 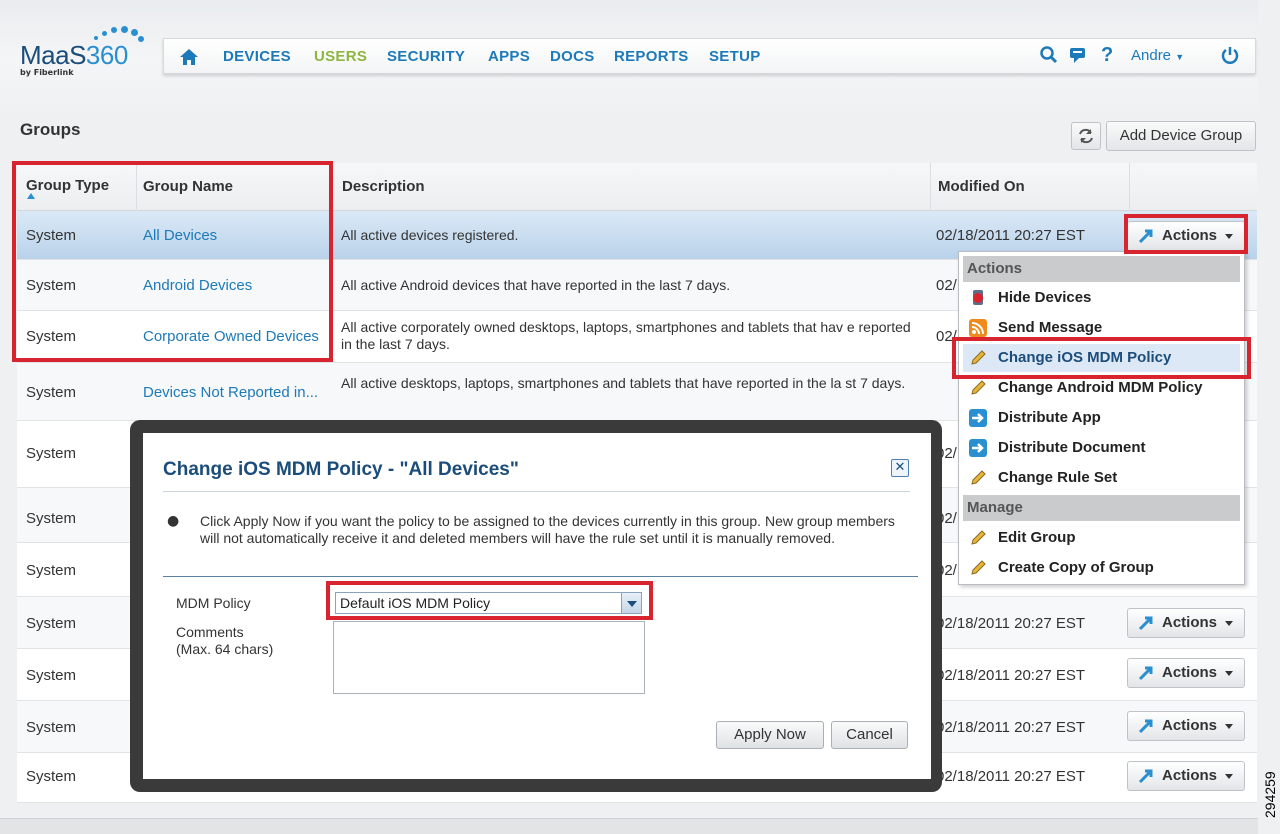 I want to click on menu-item-change-ios-mdm-policy: Change iOS MDM Policy, so click(x=1101, y=358).